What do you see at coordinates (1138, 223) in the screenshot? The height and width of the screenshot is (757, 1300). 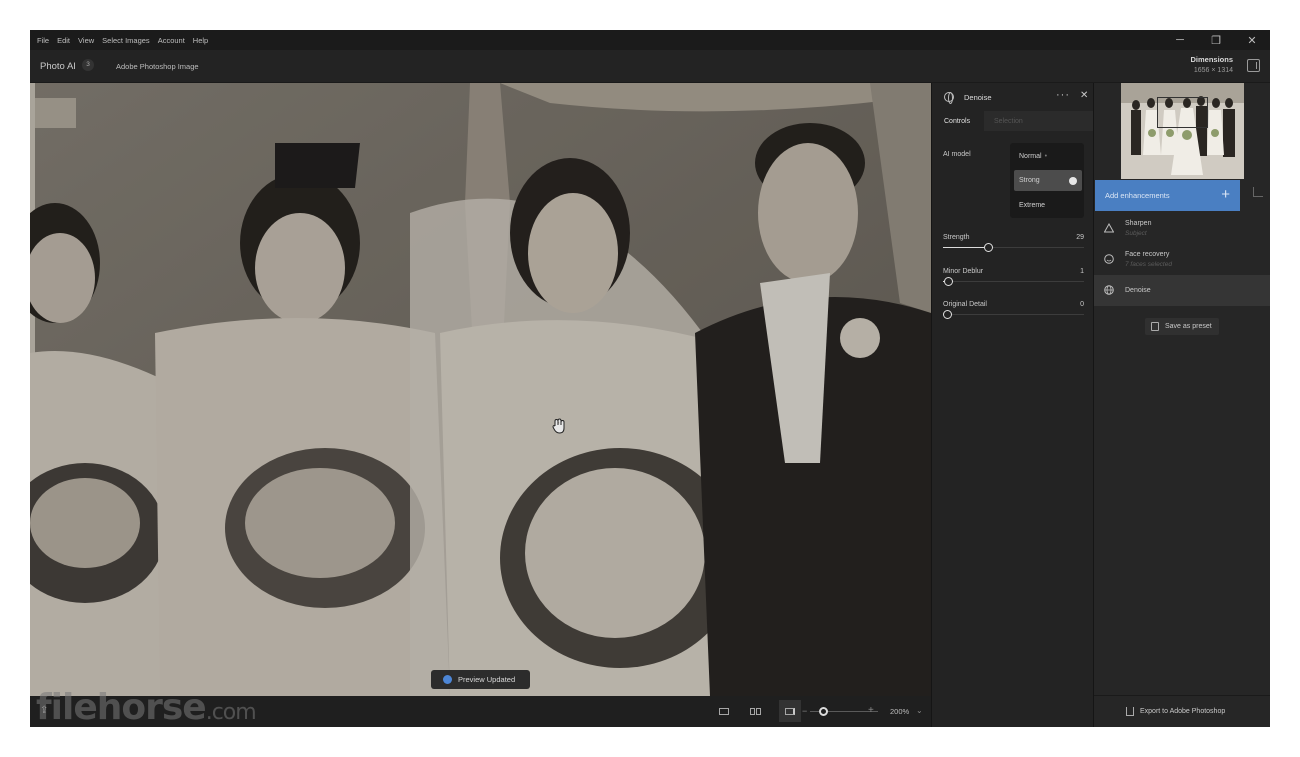 I see `sharpen-label: Sharpen` at bounding box center [1138, 223].